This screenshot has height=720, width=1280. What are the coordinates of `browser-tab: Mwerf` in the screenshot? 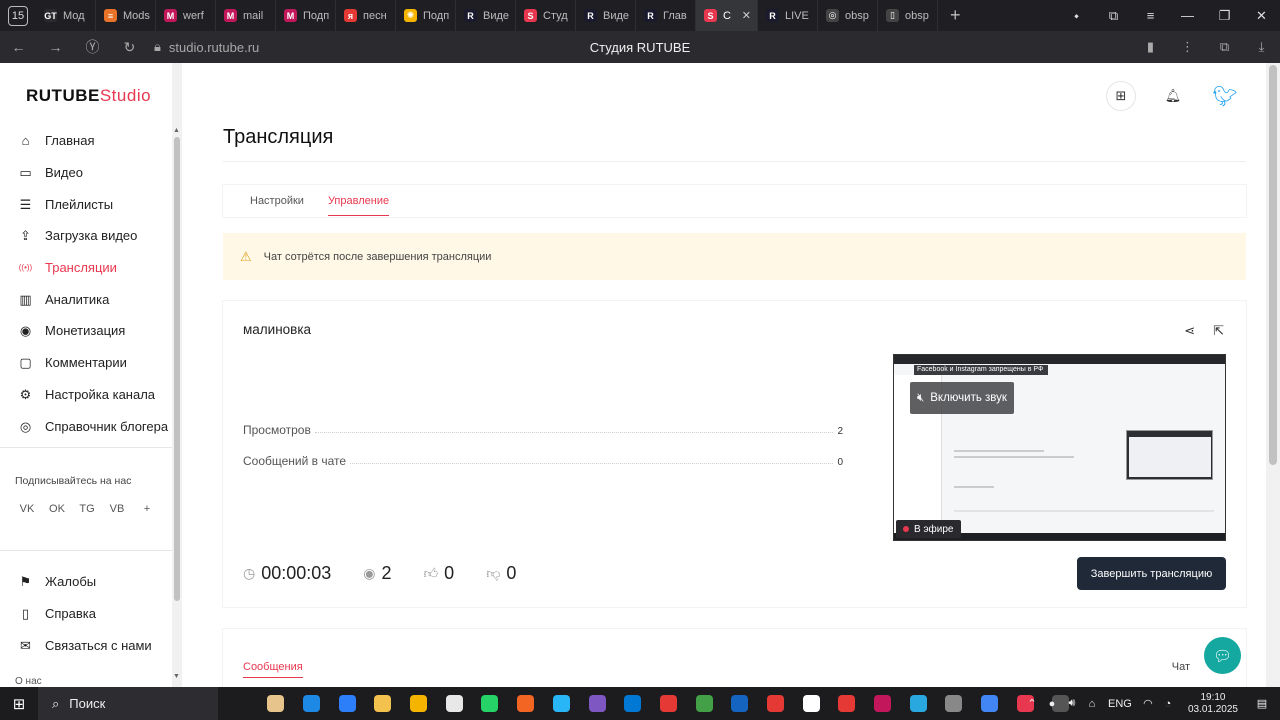 It's located at (186, 15).